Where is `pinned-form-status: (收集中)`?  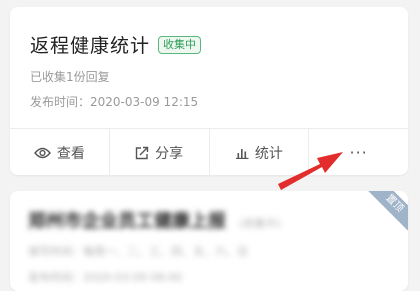 pinned-form-status: (收集中) is located at coordinates (260, 223).